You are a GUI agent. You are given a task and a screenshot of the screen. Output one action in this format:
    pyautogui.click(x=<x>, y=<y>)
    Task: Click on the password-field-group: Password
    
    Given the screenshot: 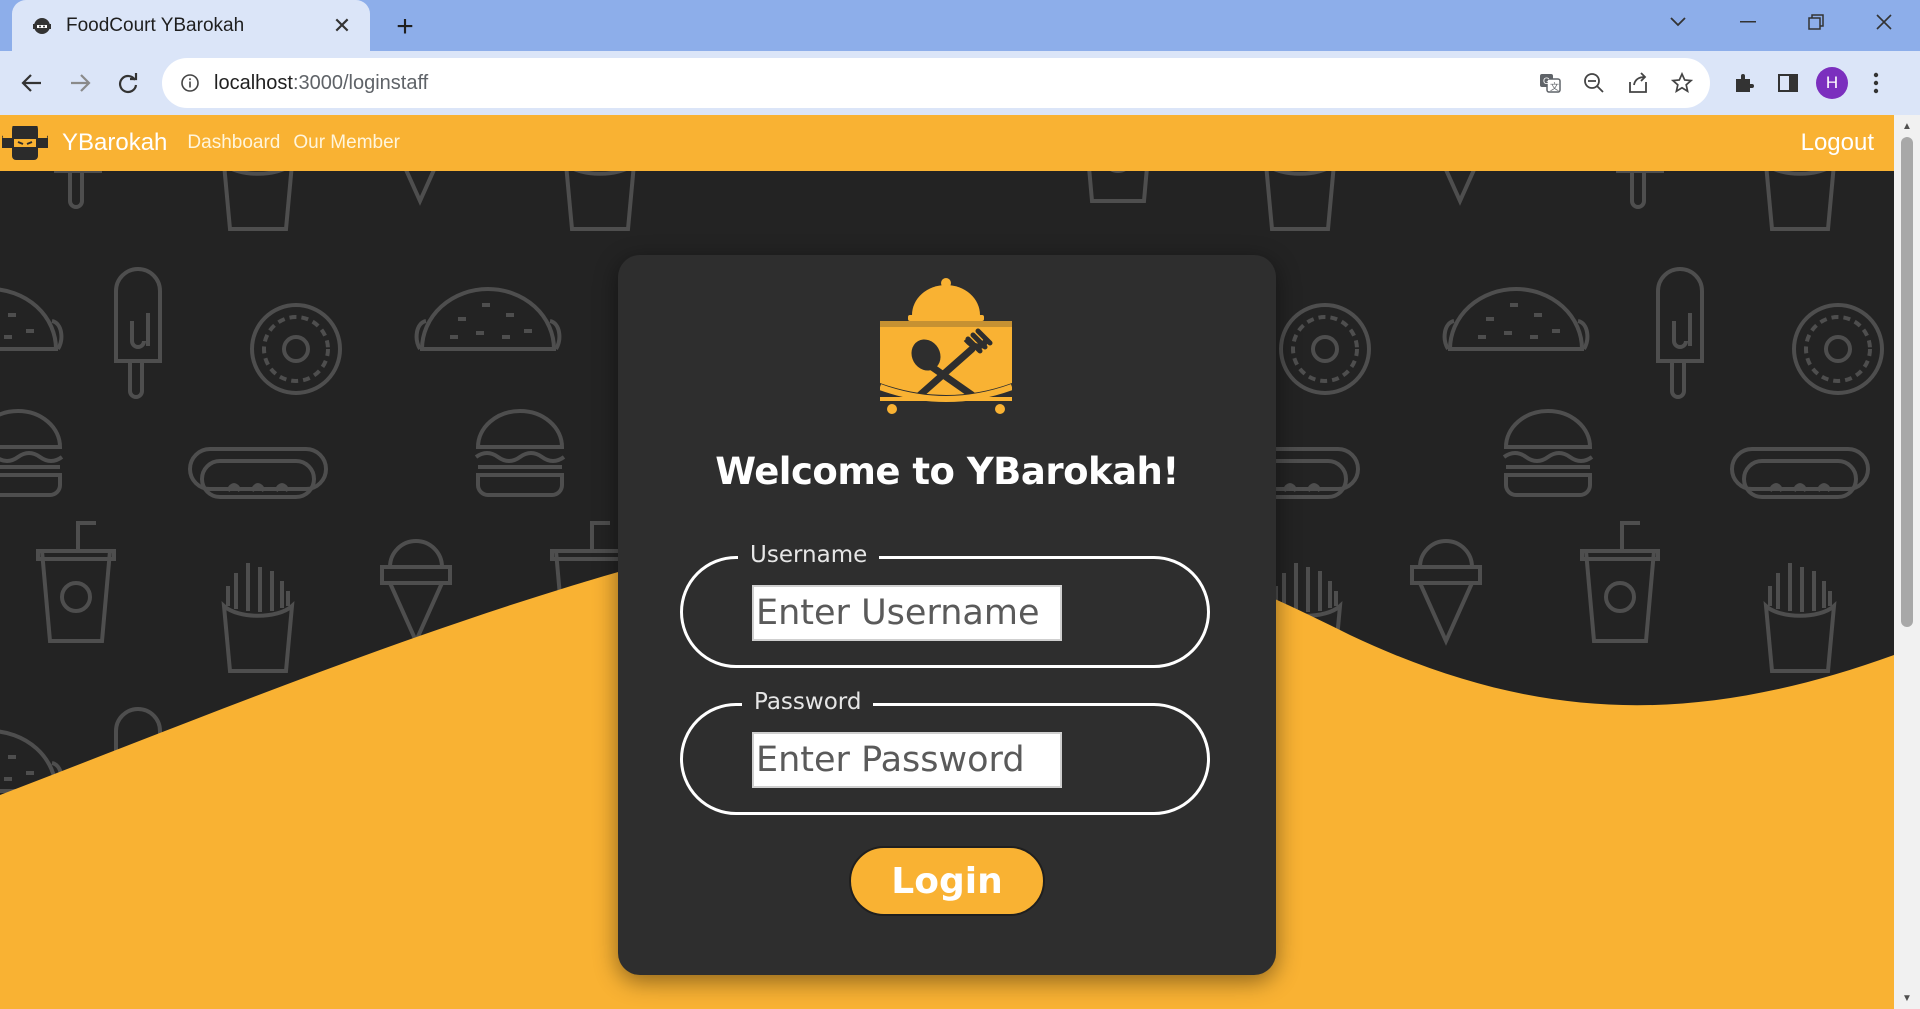 What is the action you would take?
    pyautogui.click(x=945, y=752)
    